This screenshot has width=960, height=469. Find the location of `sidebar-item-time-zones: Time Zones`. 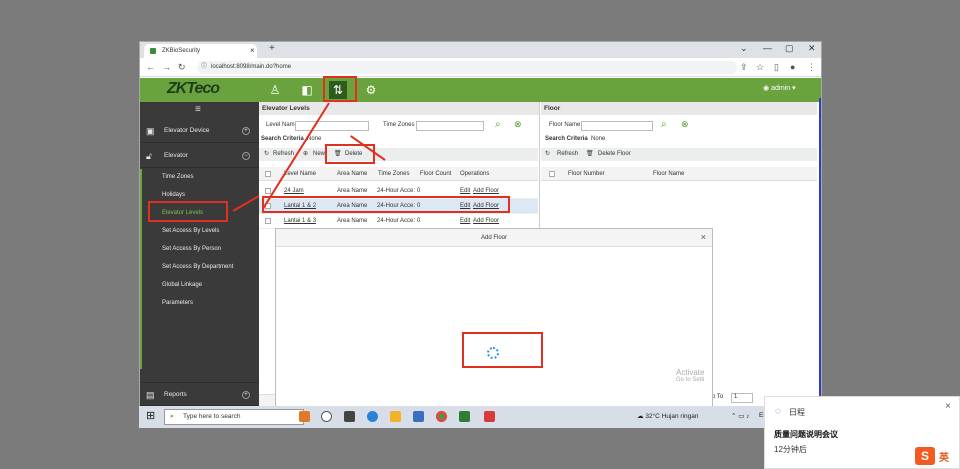

sidebar-item-time-zones: Time Zones is located at coordinates (177, 177).